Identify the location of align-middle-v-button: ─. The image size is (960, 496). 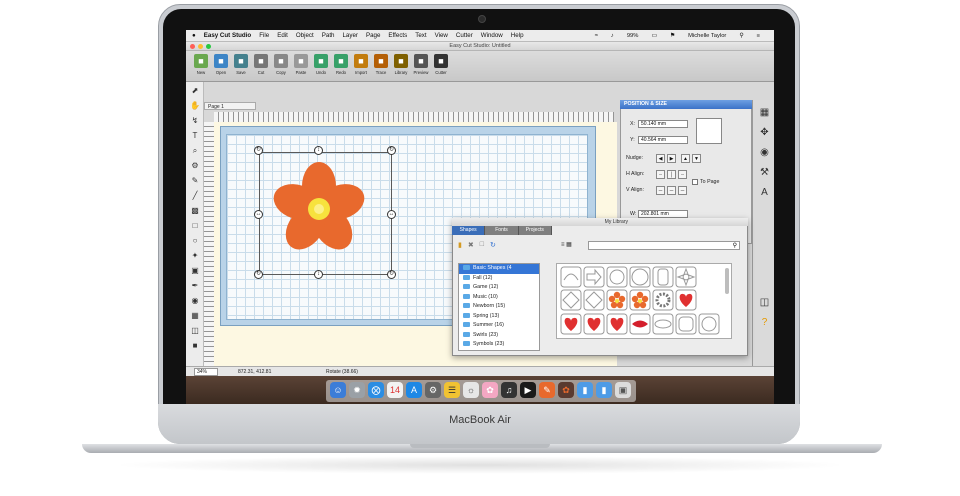
(671, 190).